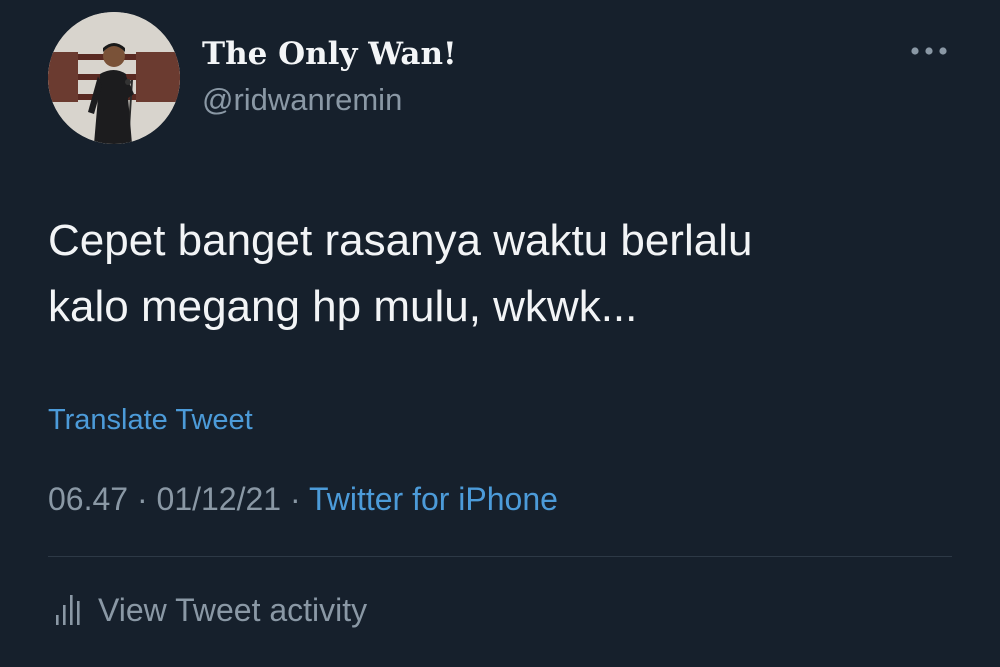 The height and width of the screenshot is (667, 1000). Describe the element at coordinates (929, 51) in the screenshot. I see `more-horizontal-icon` at that location.